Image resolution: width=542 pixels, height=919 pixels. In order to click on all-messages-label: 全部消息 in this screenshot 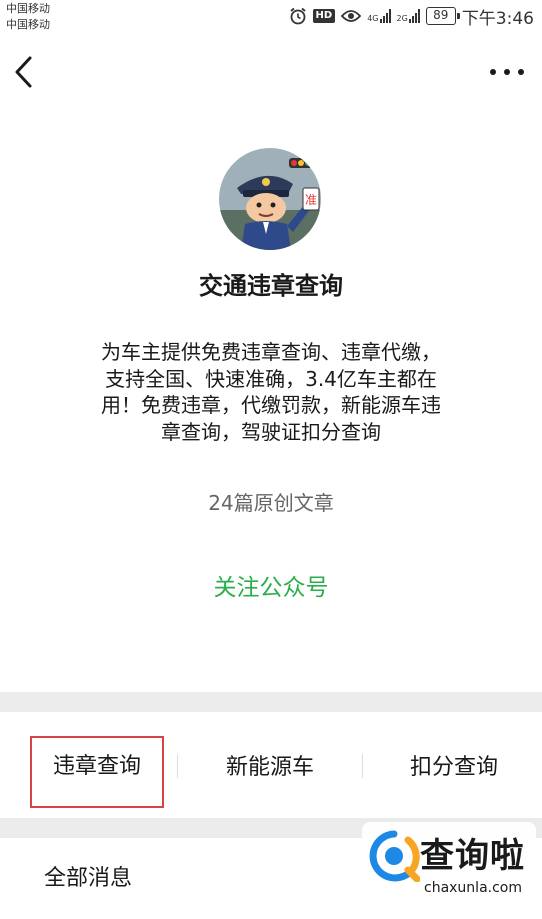, I will do `click(88, 878)`.